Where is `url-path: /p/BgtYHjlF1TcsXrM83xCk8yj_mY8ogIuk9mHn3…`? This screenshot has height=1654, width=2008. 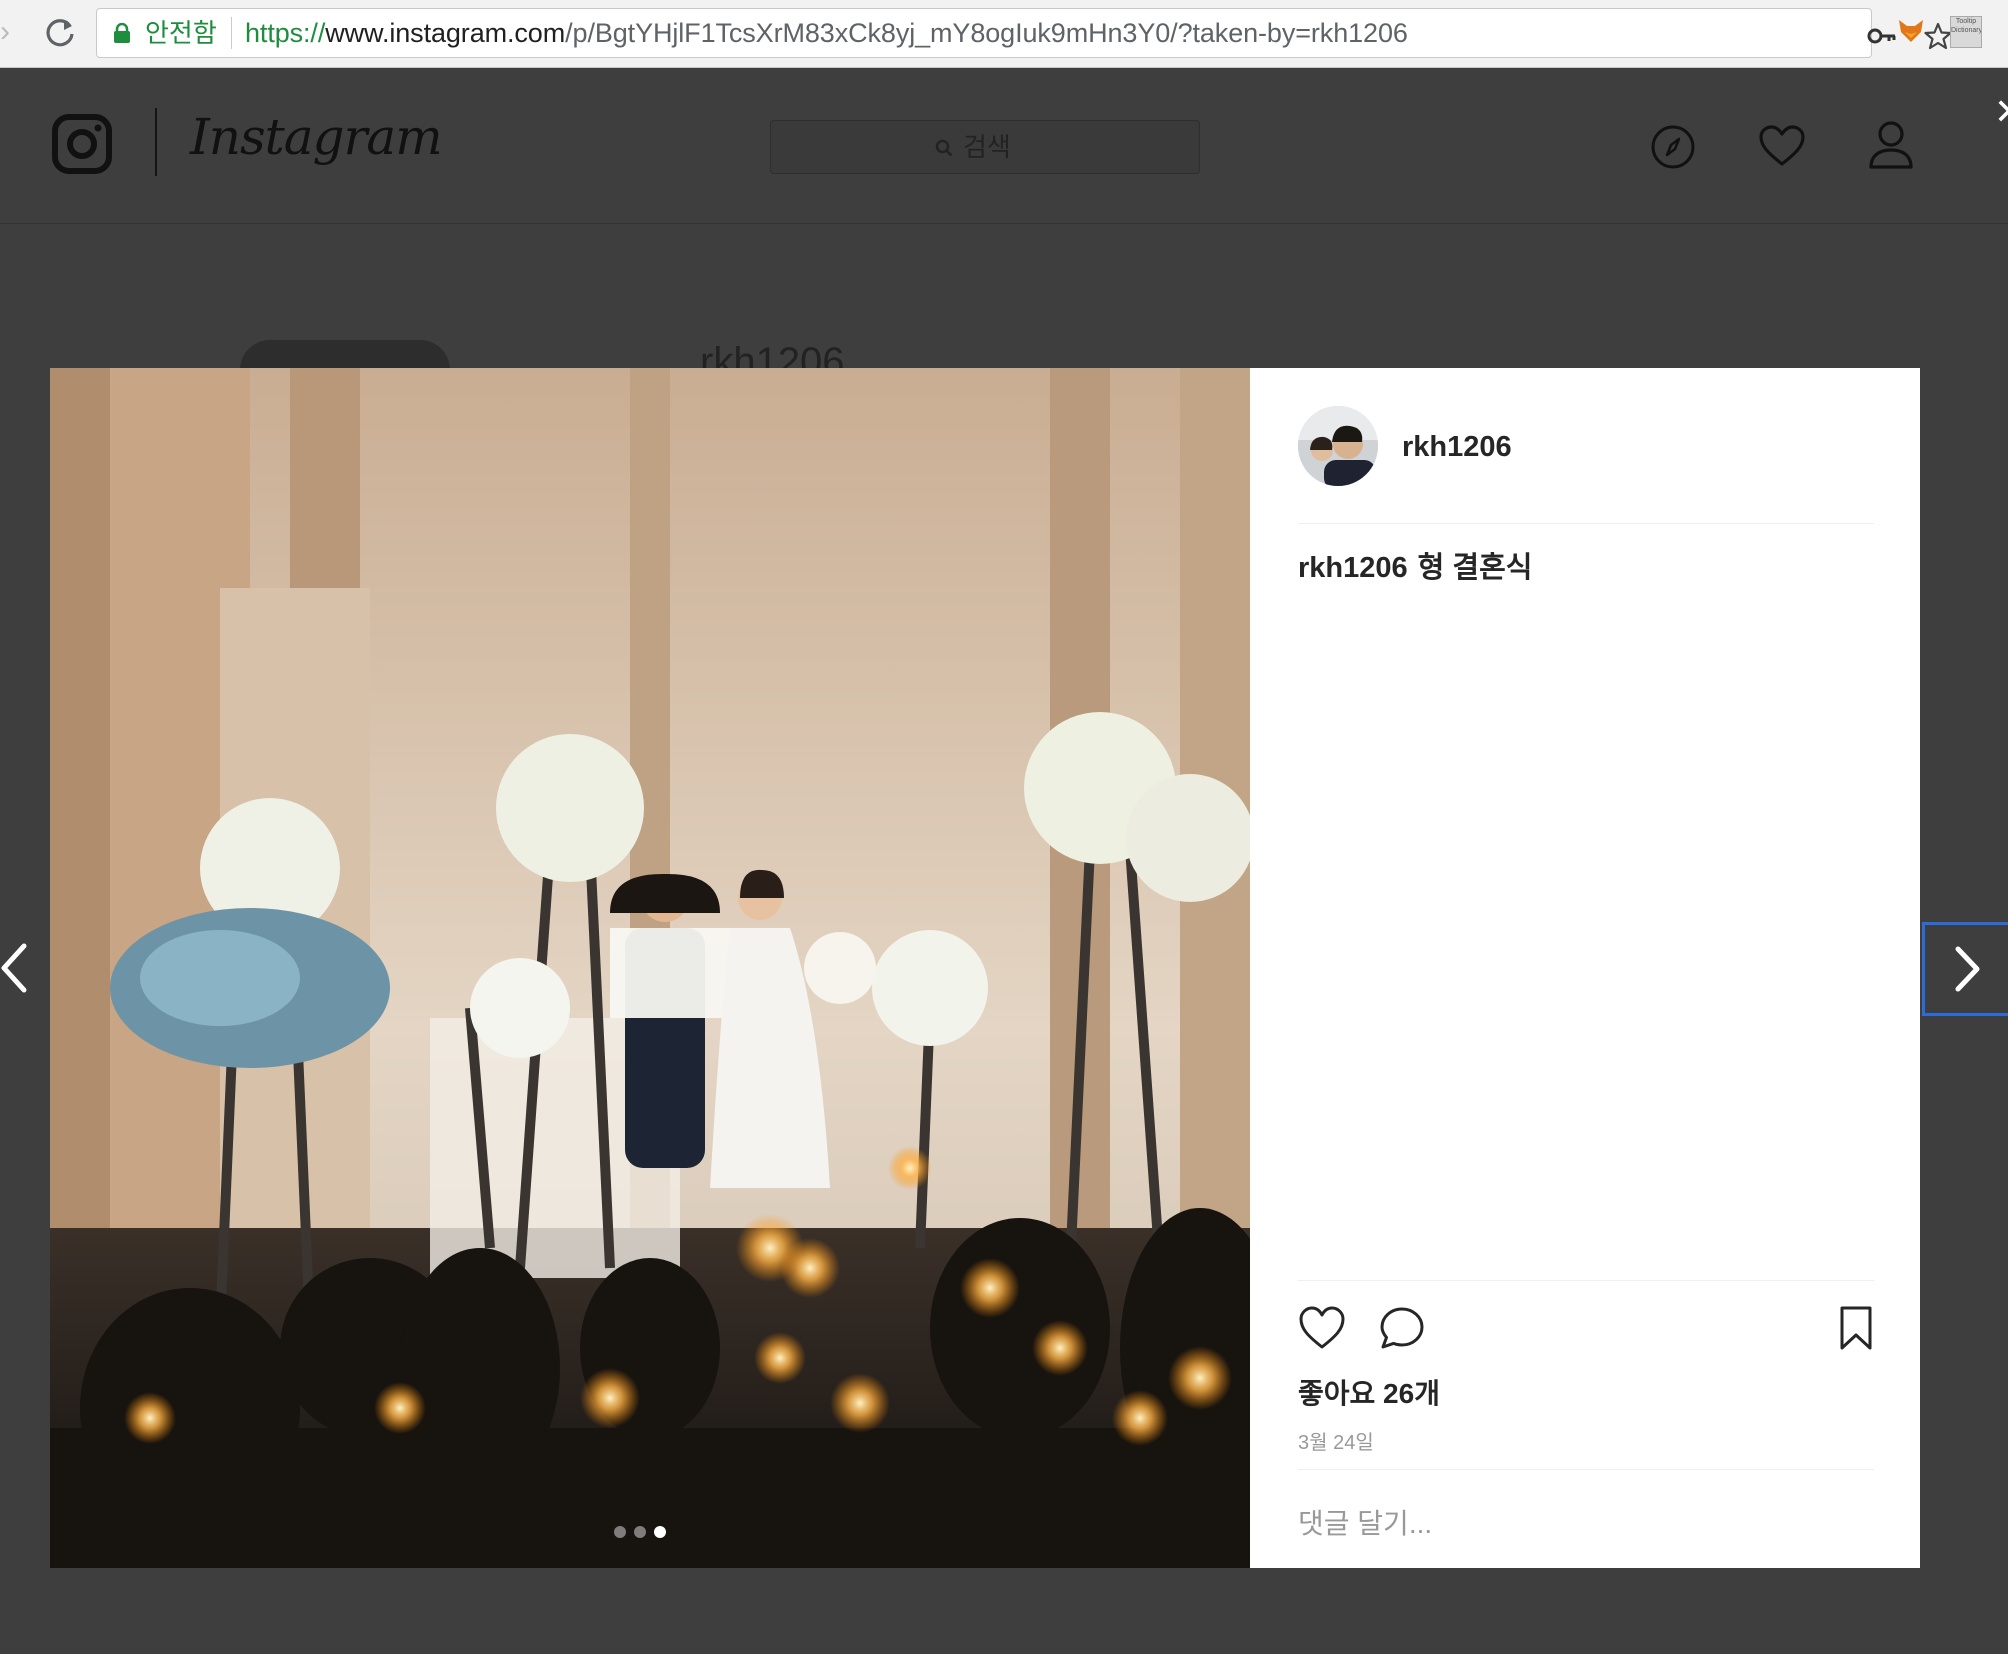
url-path: /p/BgtYHjlF1TcsXrM83xCk8yj_mY8ogIuk9mHn3… is located at coordinates (986, 33).